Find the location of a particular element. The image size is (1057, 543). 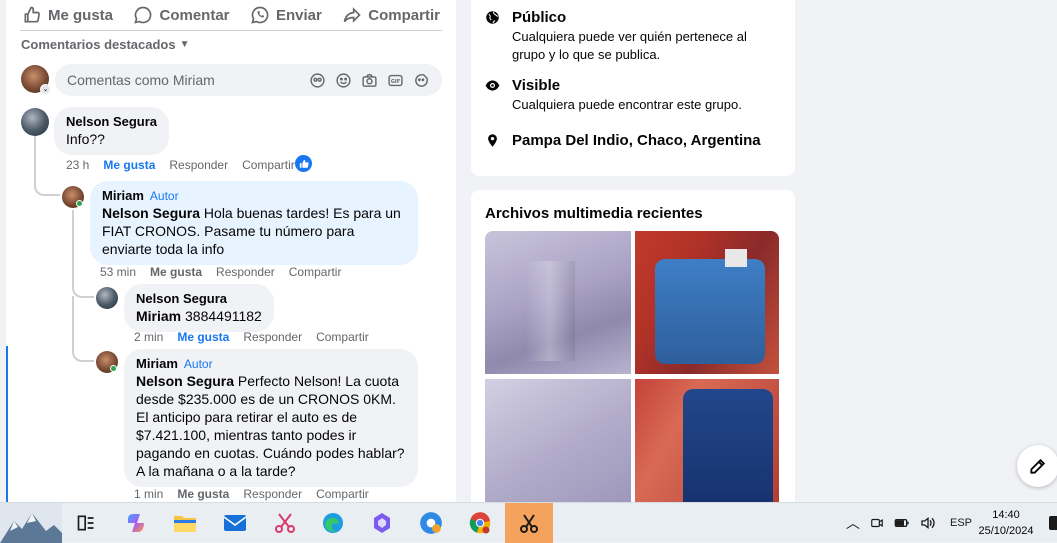

snipping-sketch-icon is located at coordinates (529, 523).